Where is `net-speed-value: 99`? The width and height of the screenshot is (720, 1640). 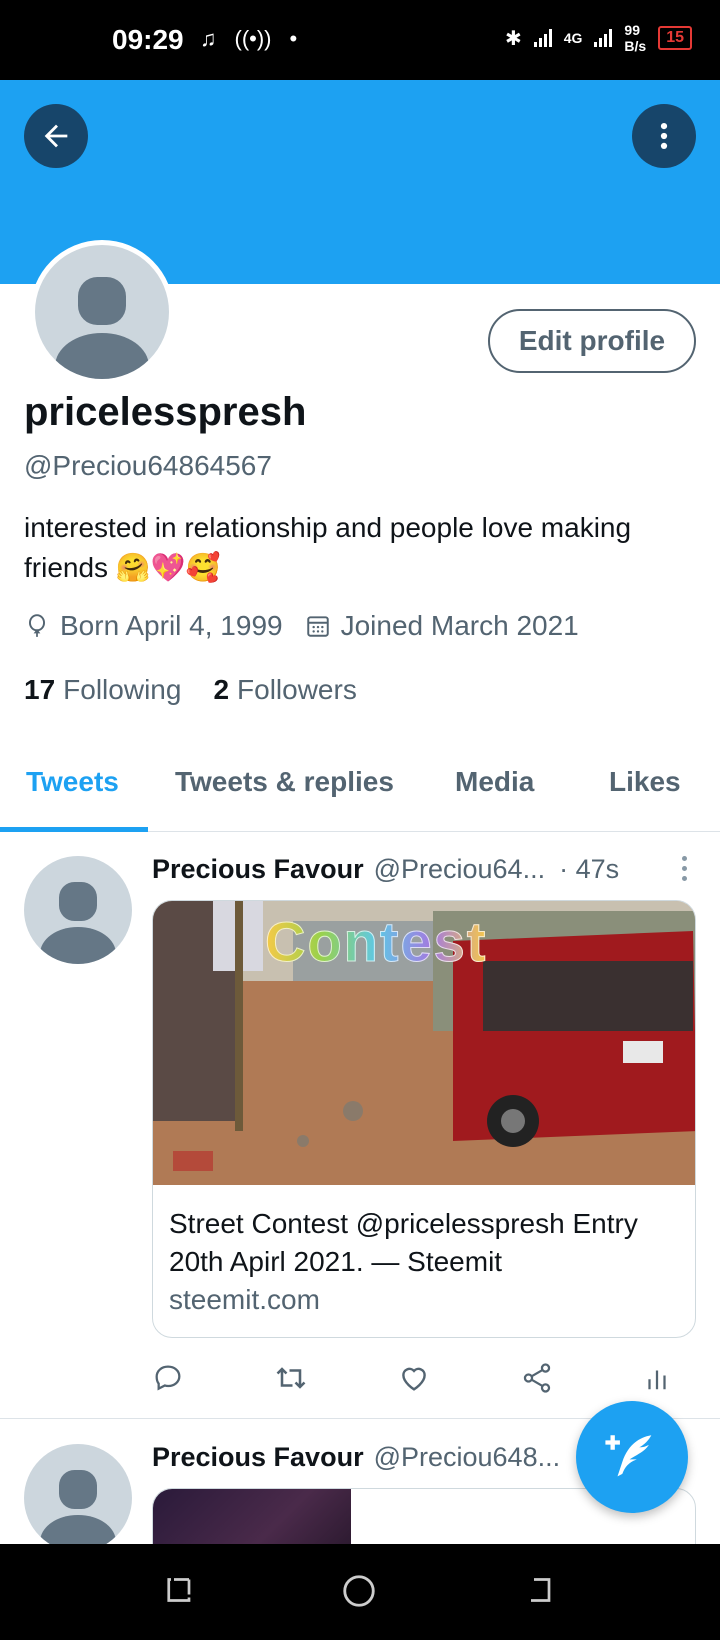
net-speed-value: 99 is located at coordinates (632, 30).